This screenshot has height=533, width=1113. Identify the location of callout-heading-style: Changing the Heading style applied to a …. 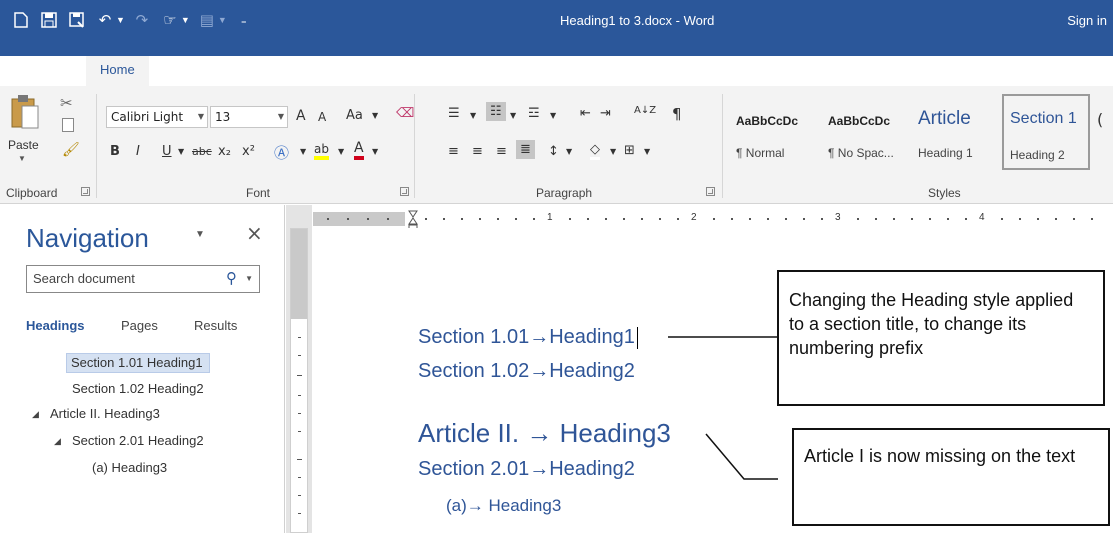
(941, 338).